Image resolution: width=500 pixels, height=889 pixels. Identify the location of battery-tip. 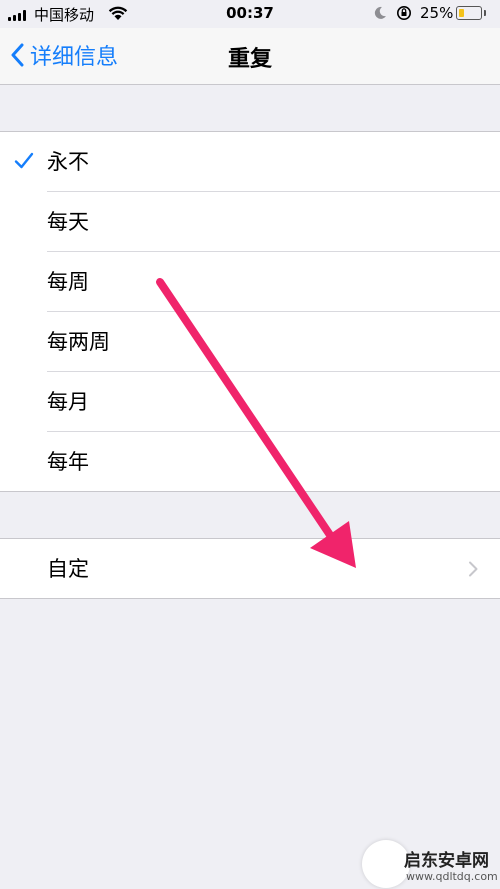
(485, 13).